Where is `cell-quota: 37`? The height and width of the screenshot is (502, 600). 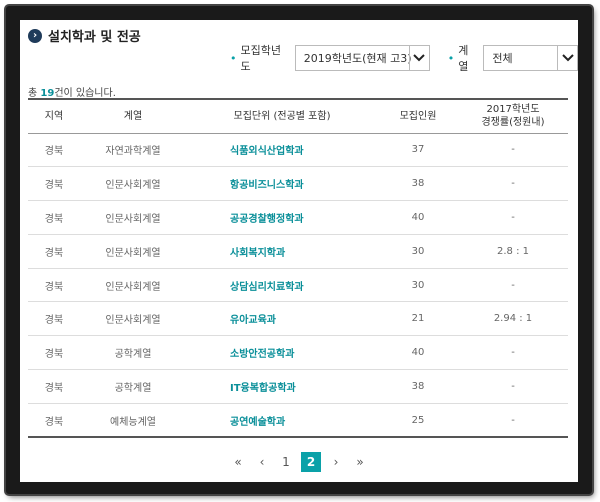
cell-quota: 37 is located at coordinates (418, 150).